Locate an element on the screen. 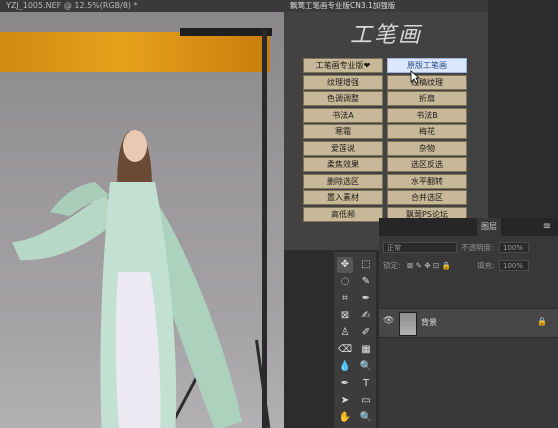  plugin-button: 线稿纹理 is located at coordinates (427, 82).